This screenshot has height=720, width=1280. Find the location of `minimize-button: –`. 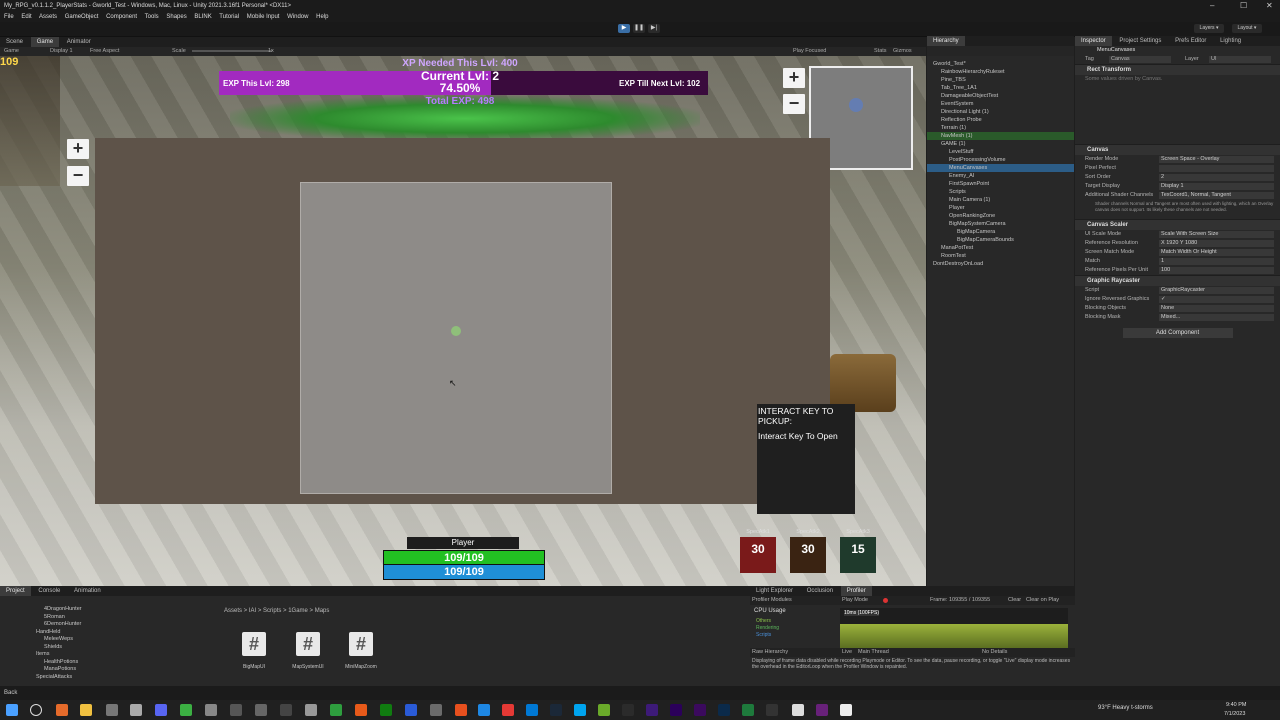

minimize-button: – is located at coordinates (1212, 6).